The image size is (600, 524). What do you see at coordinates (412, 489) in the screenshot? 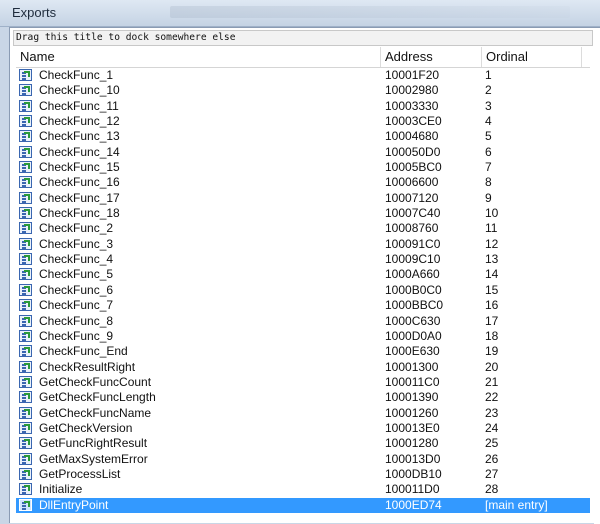
I see `cell-address: 100011D0` at bounding box center [412, 489].